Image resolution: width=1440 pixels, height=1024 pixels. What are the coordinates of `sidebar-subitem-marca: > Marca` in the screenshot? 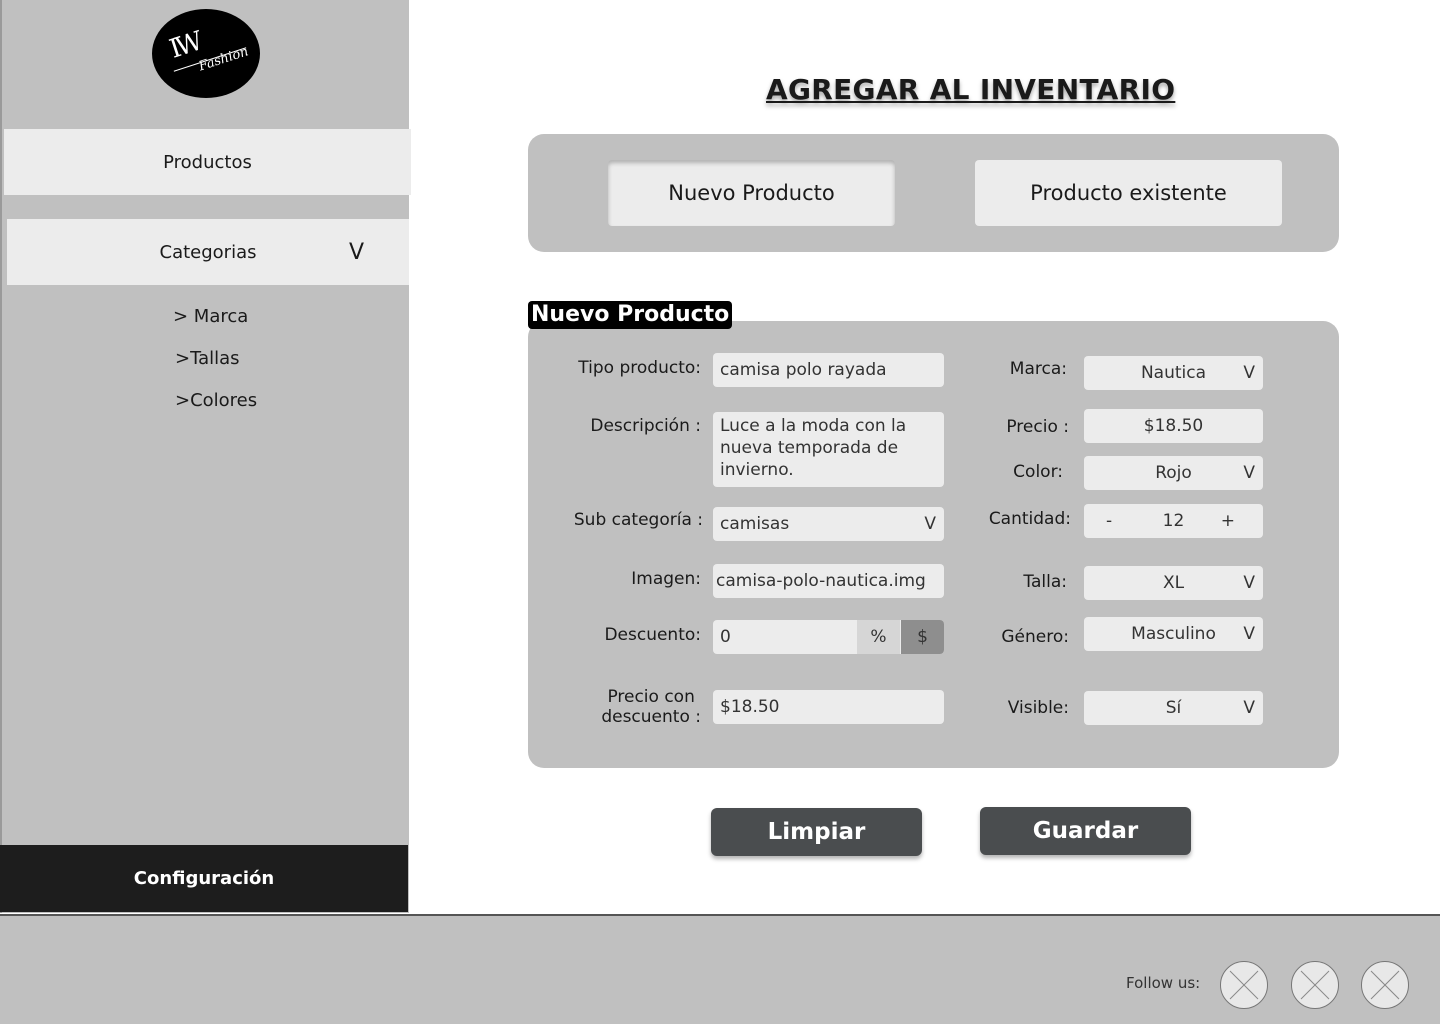 It's located at (210, 316).